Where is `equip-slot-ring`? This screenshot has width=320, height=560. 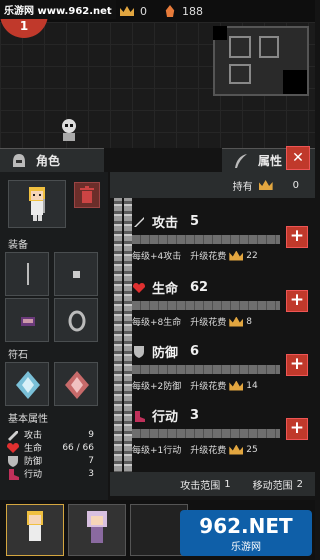 equip-slot-ring is located at coordinates (76, 320).